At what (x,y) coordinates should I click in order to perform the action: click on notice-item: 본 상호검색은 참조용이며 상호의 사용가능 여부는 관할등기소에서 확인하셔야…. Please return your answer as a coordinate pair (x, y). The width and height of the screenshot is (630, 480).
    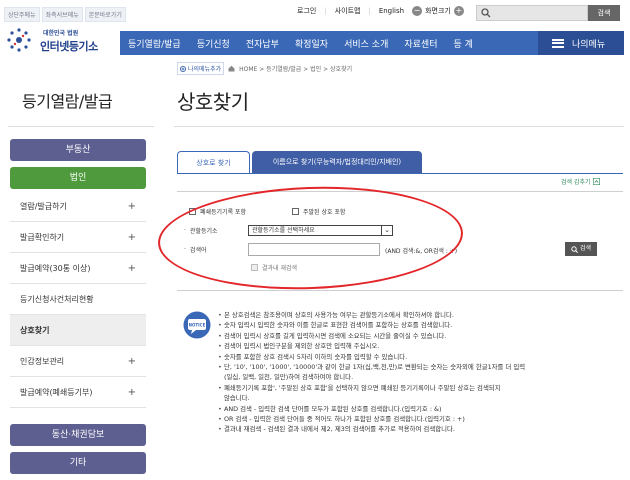
    Looking at the image, I should click on (420, 315).